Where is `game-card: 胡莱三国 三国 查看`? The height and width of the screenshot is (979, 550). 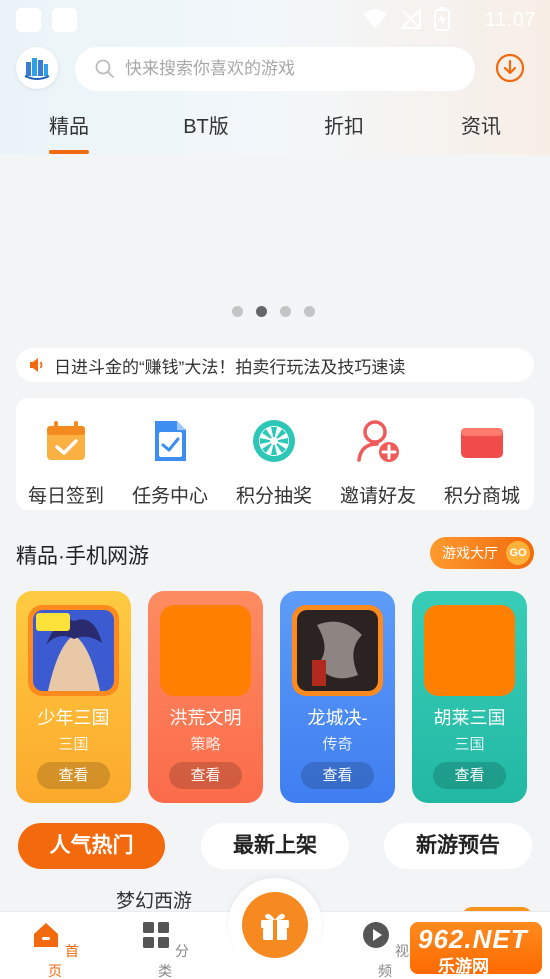 game-card: 胡莱三国 三国 查看 is located at coordinates (469, 697).